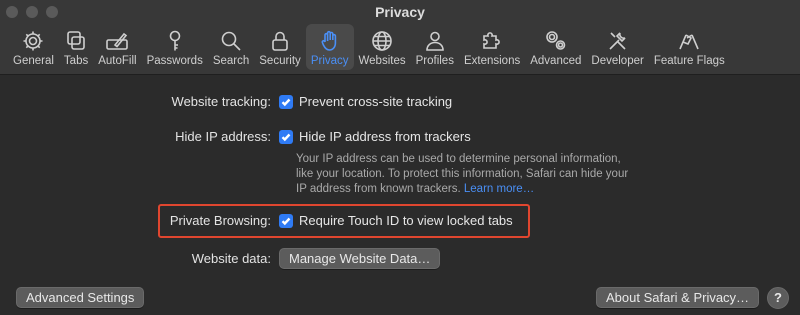 The width and height of the screenshot is (800, 315). Describe the element at coordinates (33, 61) in the screenshot. I see `tab-label: General` at that location.